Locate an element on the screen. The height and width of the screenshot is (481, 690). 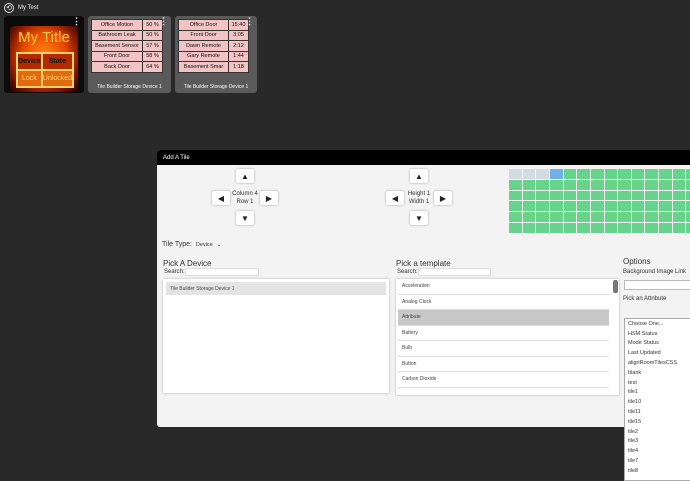
template-item: Carbon Dioxide is located at coordinates (503, 380).